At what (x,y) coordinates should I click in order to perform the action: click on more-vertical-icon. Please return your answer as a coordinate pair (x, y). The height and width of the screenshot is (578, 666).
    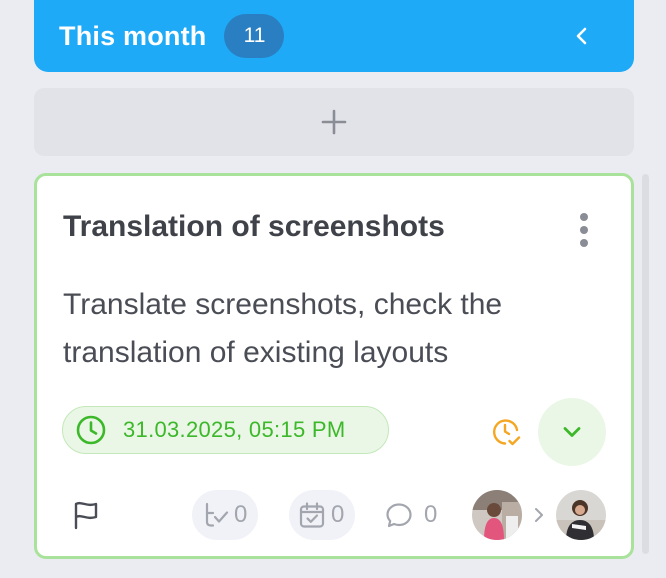
    Looking at the image, I should click on (584, 217).